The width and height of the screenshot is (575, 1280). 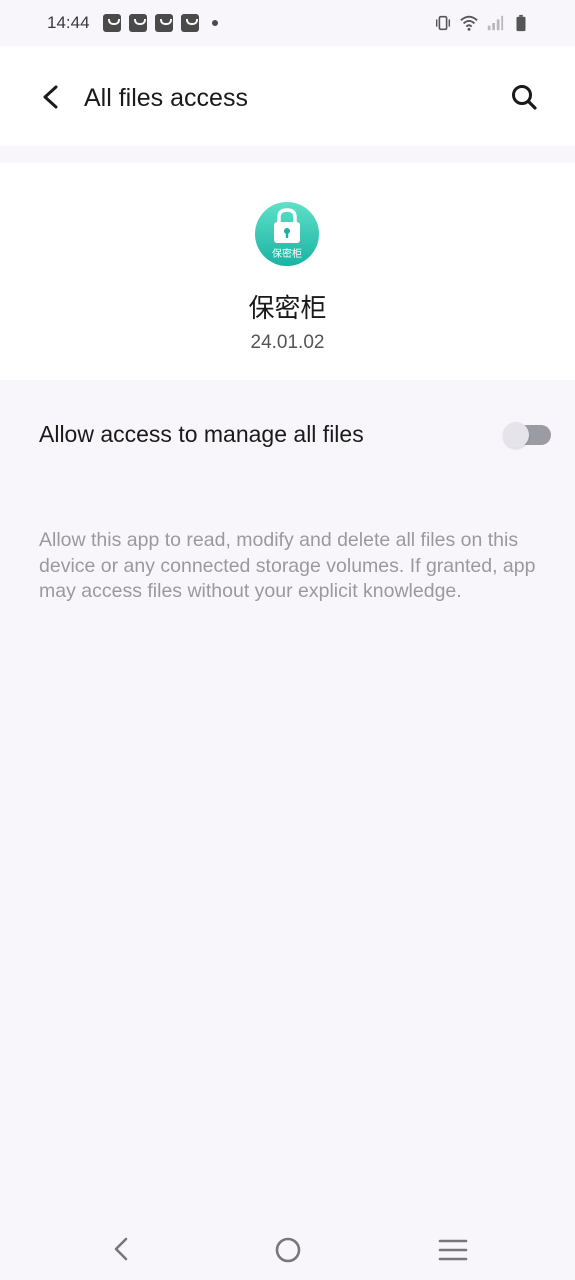 What do you see at coordinates (453, 1250) in the screenshot?
I see `nav-menu-icon` at bounding box center [453, 1250].